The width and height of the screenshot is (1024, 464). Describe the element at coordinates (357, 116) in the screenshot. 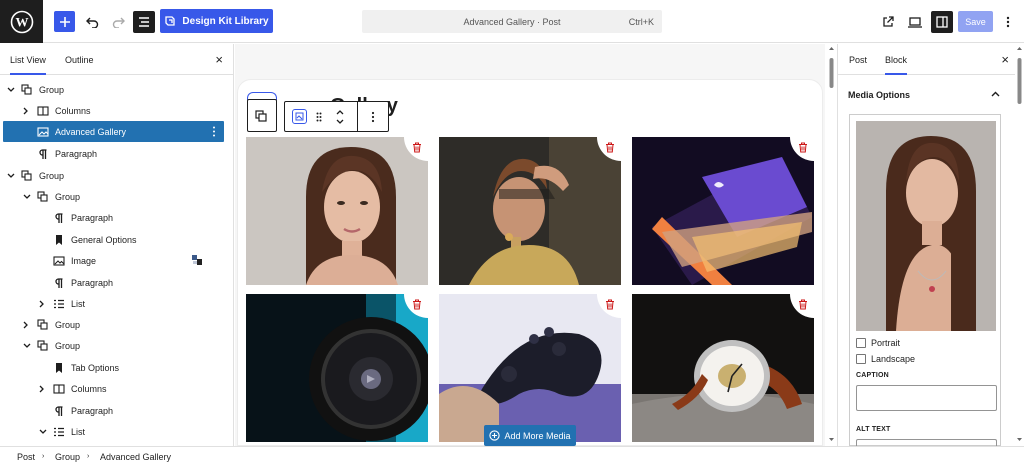

I see `toolbar-separator` at that location.